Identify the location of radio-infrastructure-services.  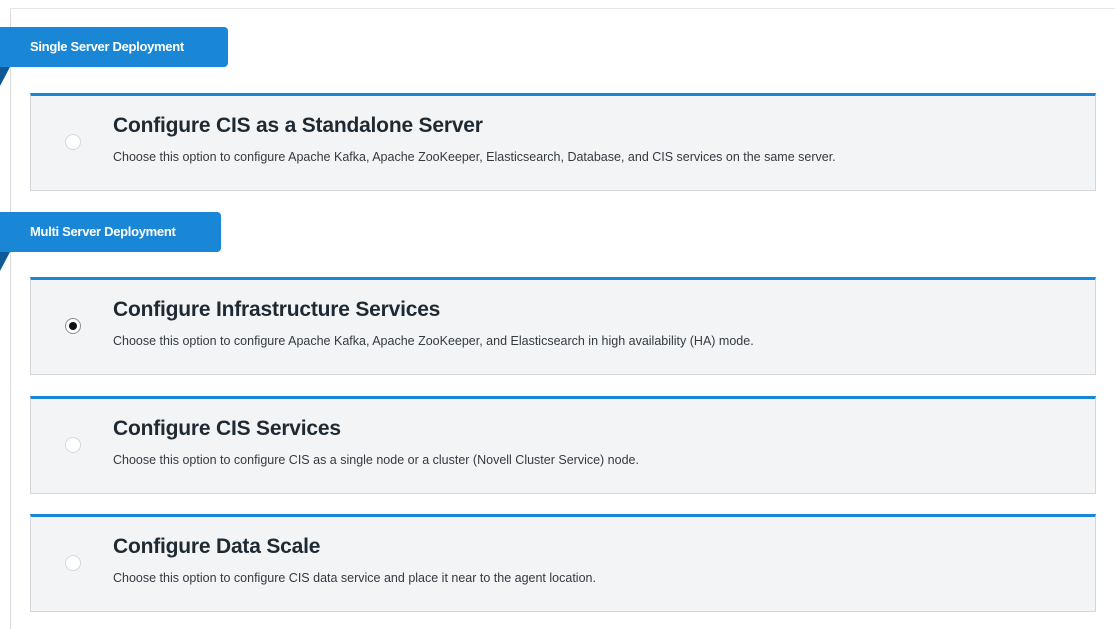
(73, 326).